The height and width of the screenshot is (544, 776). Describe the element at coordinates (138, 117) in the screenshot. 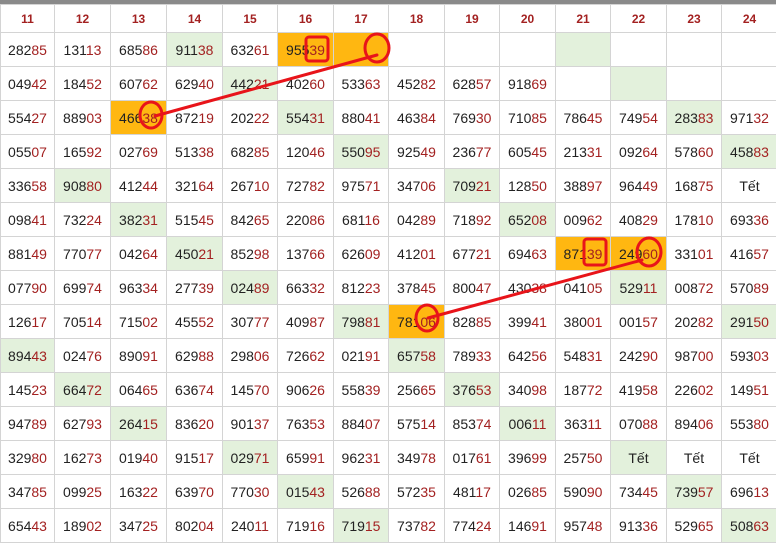

I see `result-cell: 46638` at that location.